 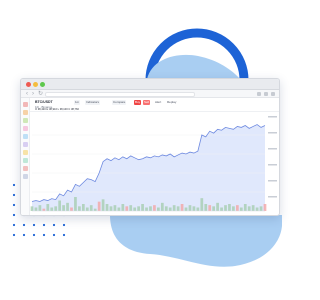 I want to click on minimize-window-button, so click(x=35, y=84).